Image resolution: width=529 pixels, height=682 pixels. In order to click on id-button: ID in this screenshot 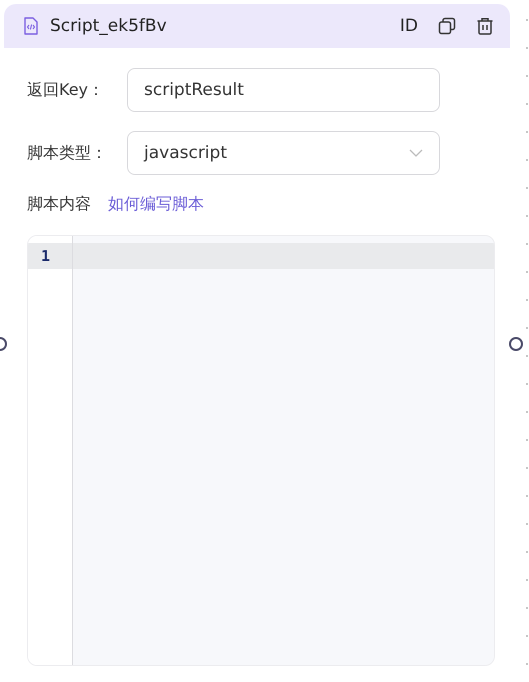, I will do `click(409, 26)`.